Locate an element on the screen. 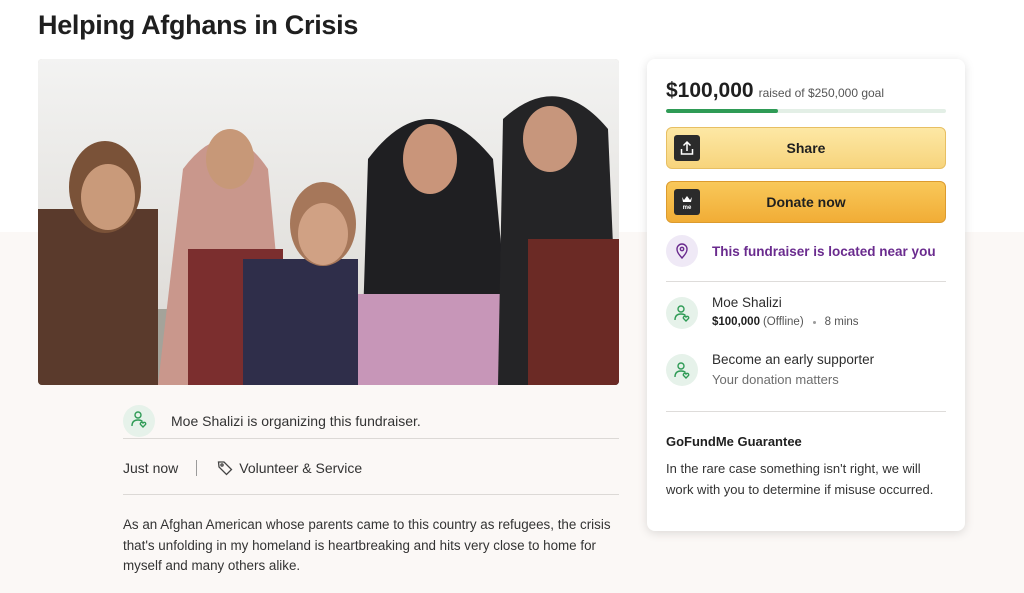 The image size is (1024, 593). campaign-meta: Just now Volunteer & Service is located at coordinates (242, 468).